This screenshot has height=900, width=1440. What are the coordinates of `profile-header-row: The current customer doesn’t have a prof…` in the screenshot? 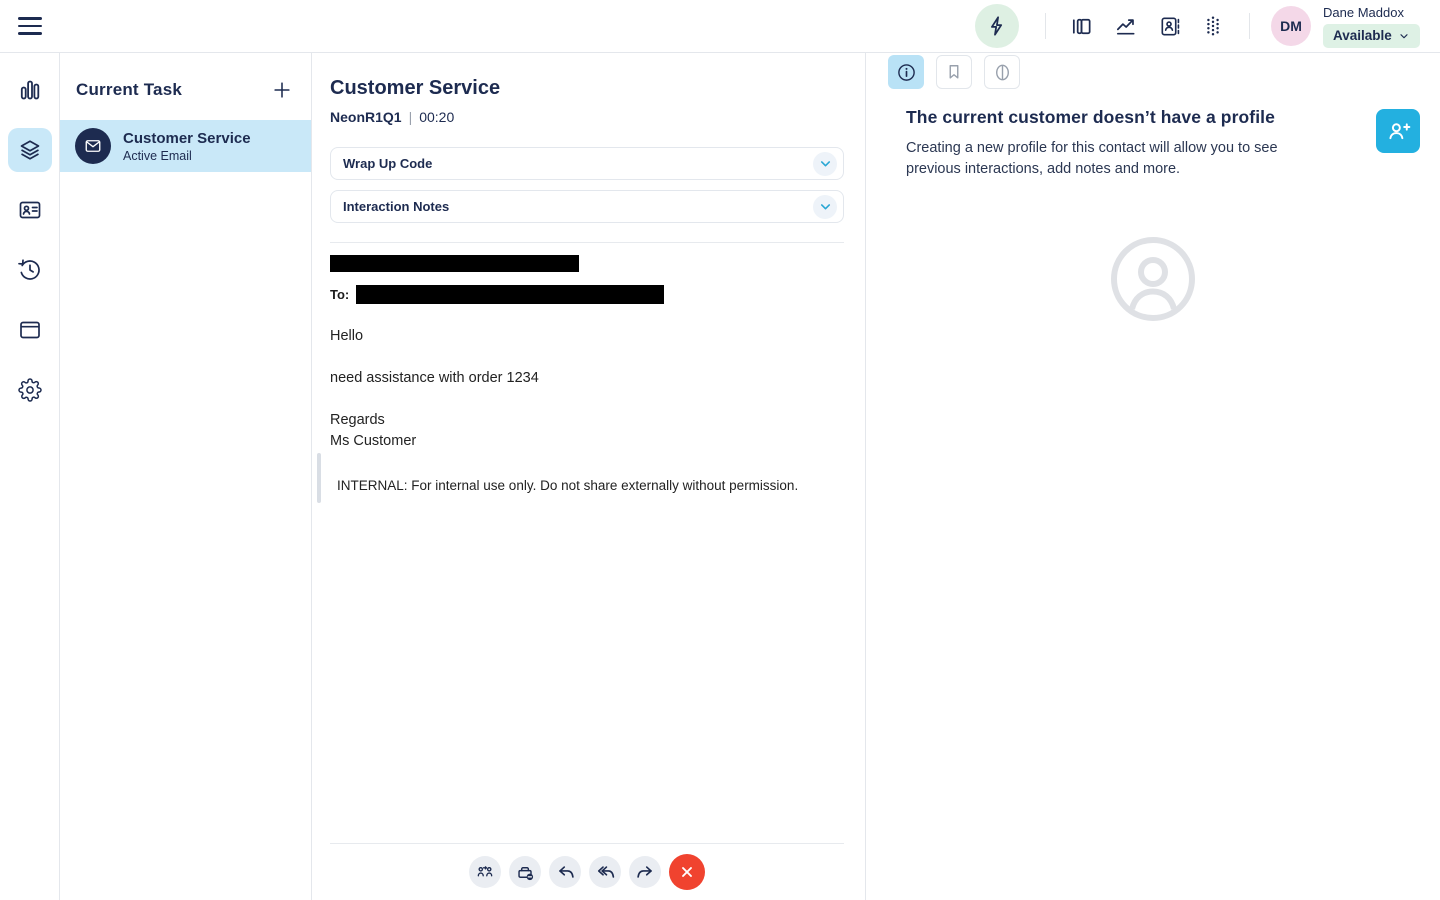 It's located at (1154, 143).